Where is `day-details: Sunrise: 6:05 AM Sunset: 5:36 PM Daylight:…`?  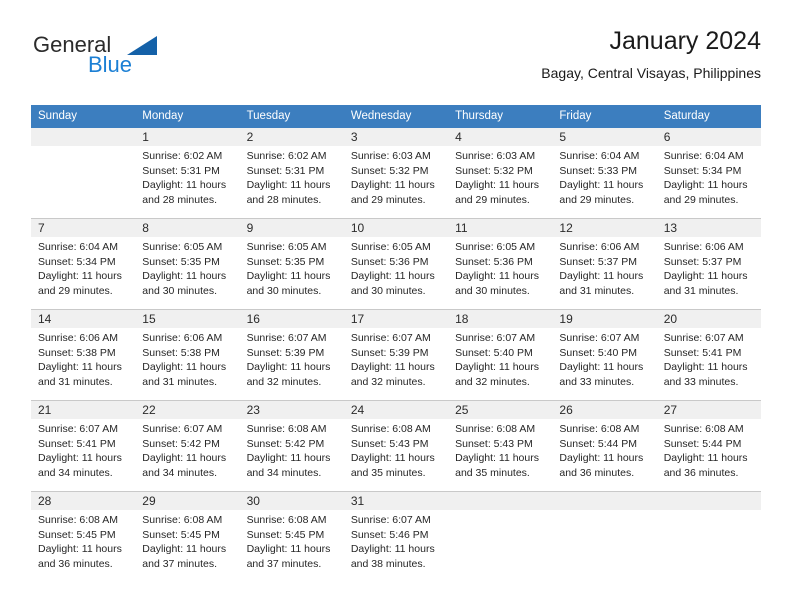
day-details: Sunrise: 6:05 AM Sunset: 5:36 PM Daylight:… is located at coordinates (500, 267).